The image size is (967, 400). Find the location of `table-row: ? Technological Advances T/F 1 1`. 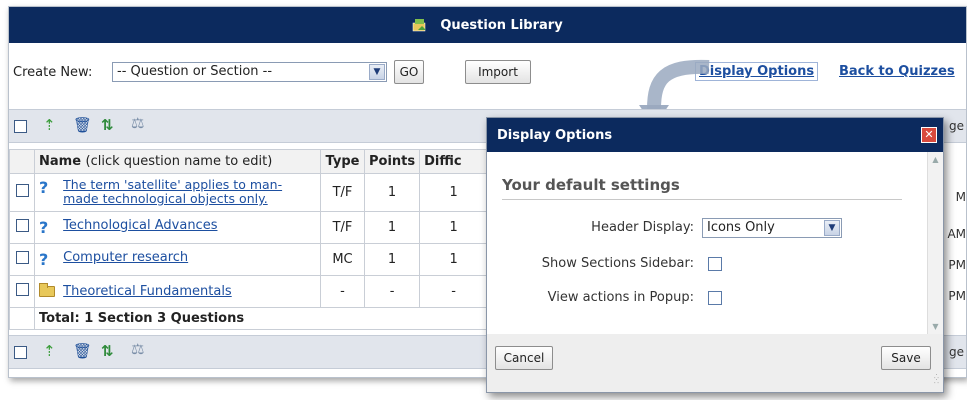

table-row: ? Technological Advances T/F 1 1 is located at coordinates (249, 227).